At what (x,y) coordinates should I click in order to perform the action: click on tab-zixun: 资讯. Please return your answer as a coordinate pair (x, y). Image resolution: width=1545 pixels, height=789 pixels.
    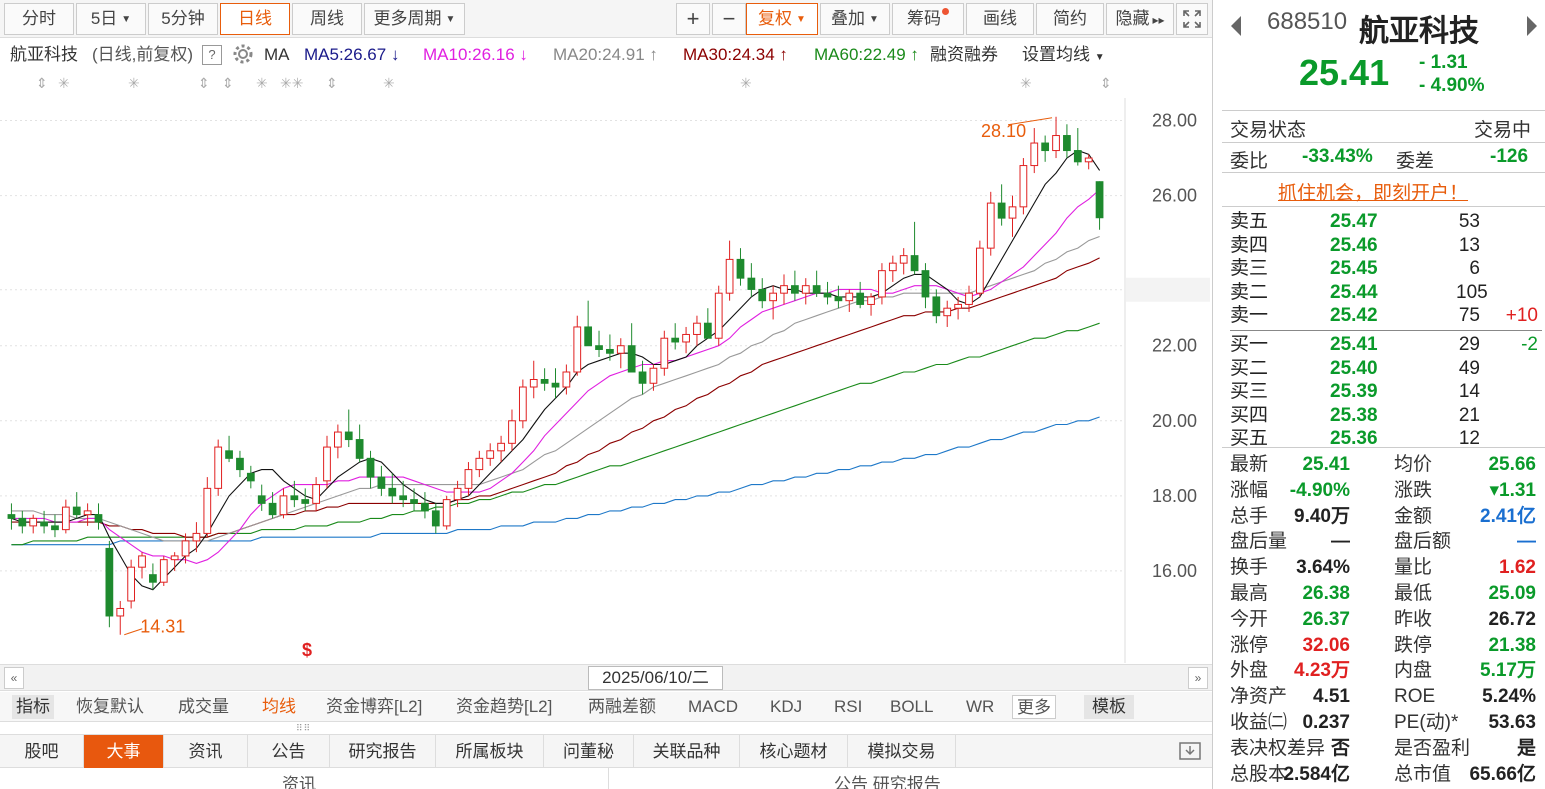
    Looking at the image, I should click on (206, 751).